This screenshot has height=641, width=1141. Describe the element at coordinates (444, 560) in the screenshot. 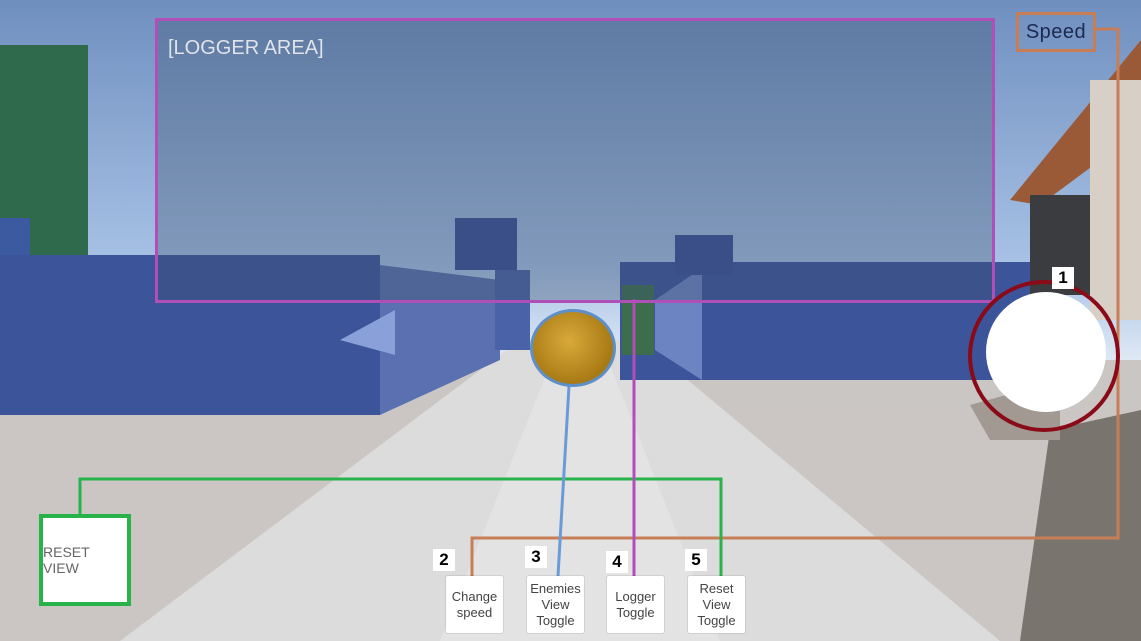

I see `change-speed-number: 2` at that location.